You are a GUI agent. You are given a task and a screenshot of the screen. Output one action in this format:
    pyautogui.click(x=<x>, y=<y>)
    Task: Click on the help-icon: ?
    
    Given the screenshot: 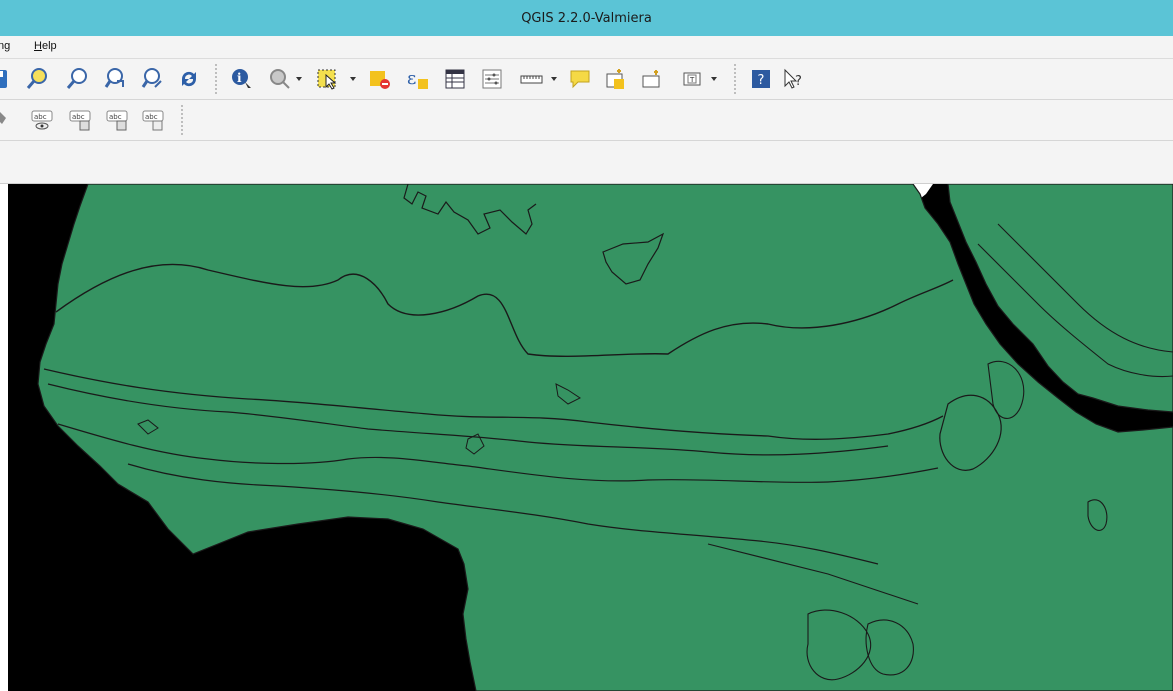 What is the action you would take?
    pyautogui.click(x=761, y=79)
    